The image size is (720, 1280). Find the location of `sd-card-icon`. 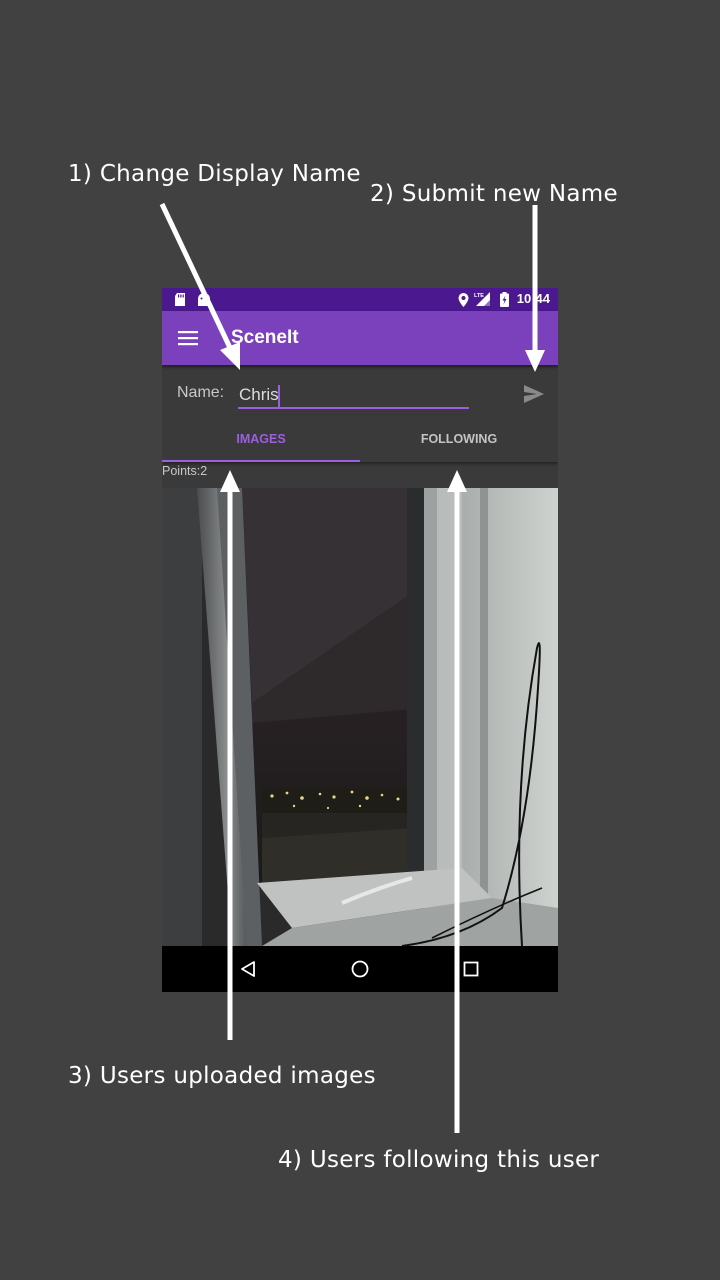

sd-card-icon is located at coordinates (180, 299).